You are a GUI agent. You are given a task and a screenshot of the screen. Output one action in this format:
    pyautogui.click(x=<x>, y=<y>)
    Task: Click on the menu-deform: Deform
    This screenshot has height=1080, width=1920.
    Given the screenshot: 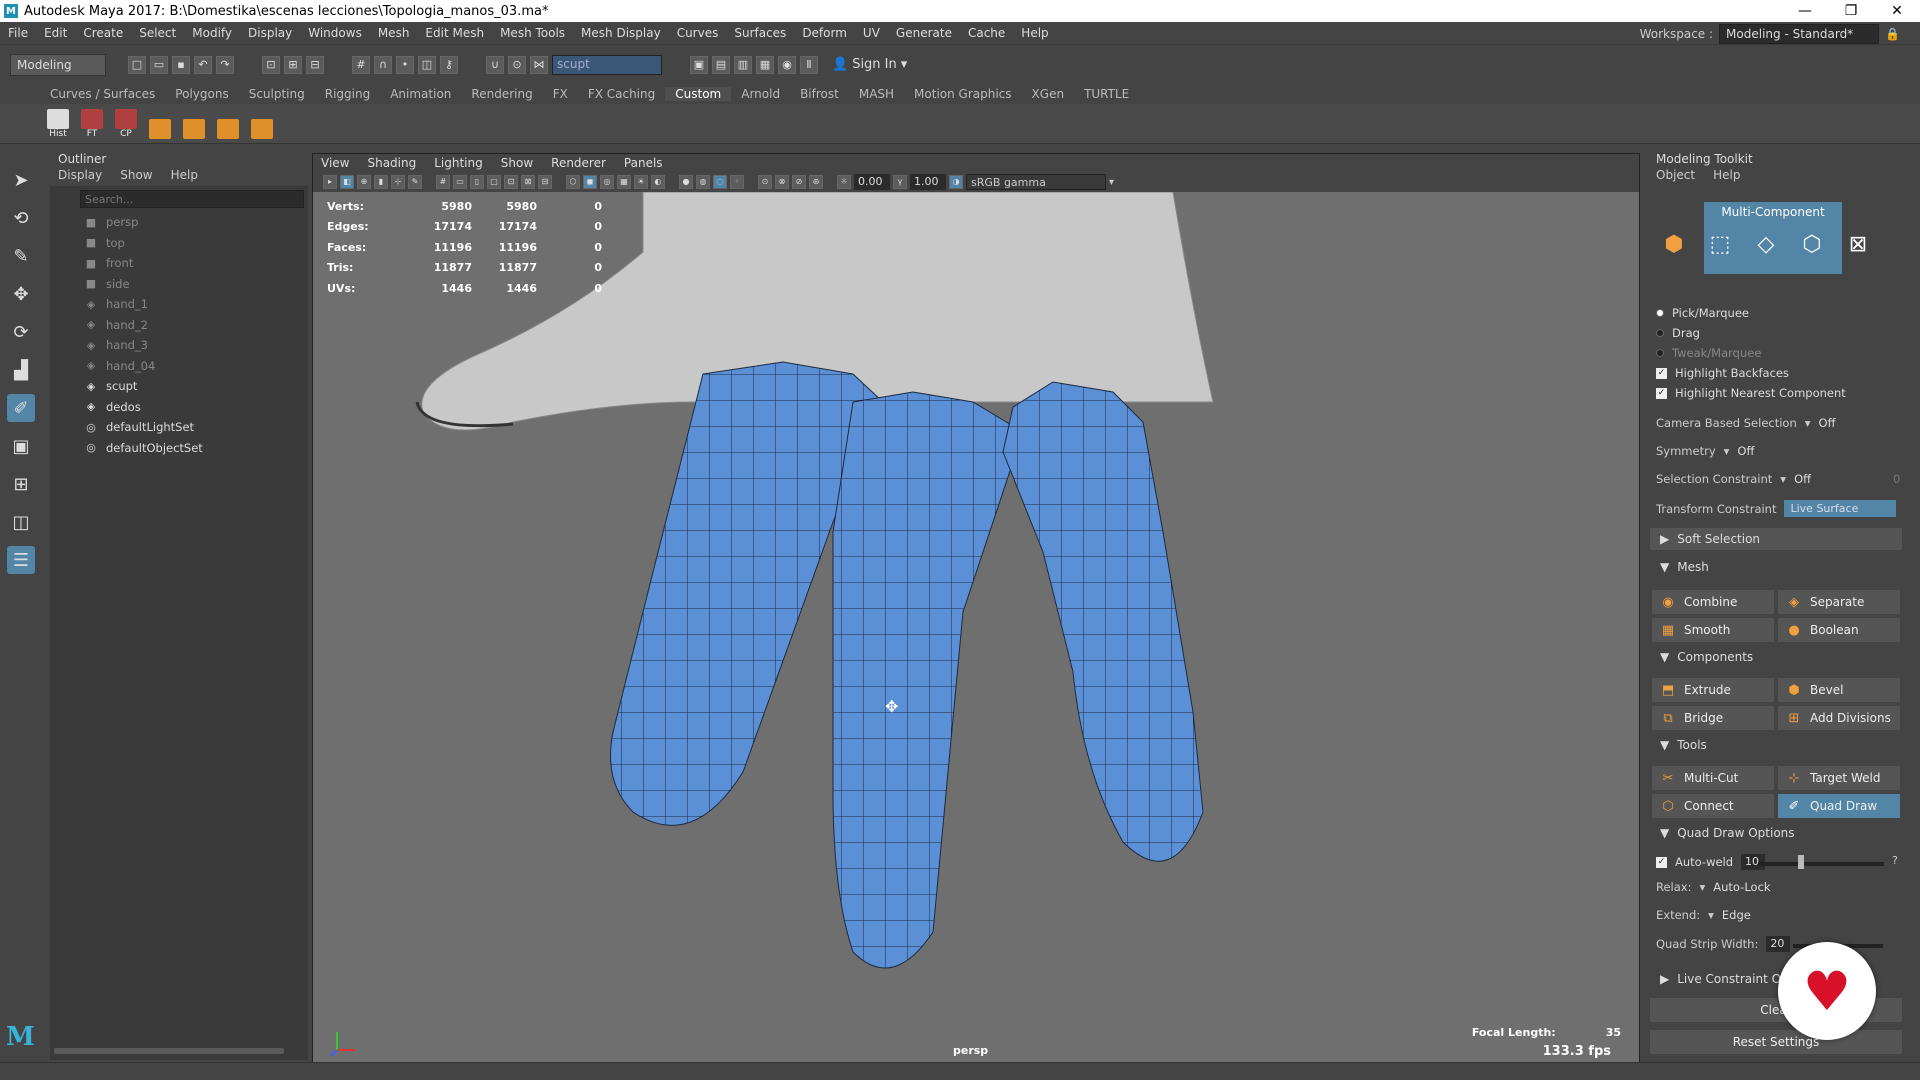 What is the action you would take?
    pyautogui.click(x=824, y=33)
    